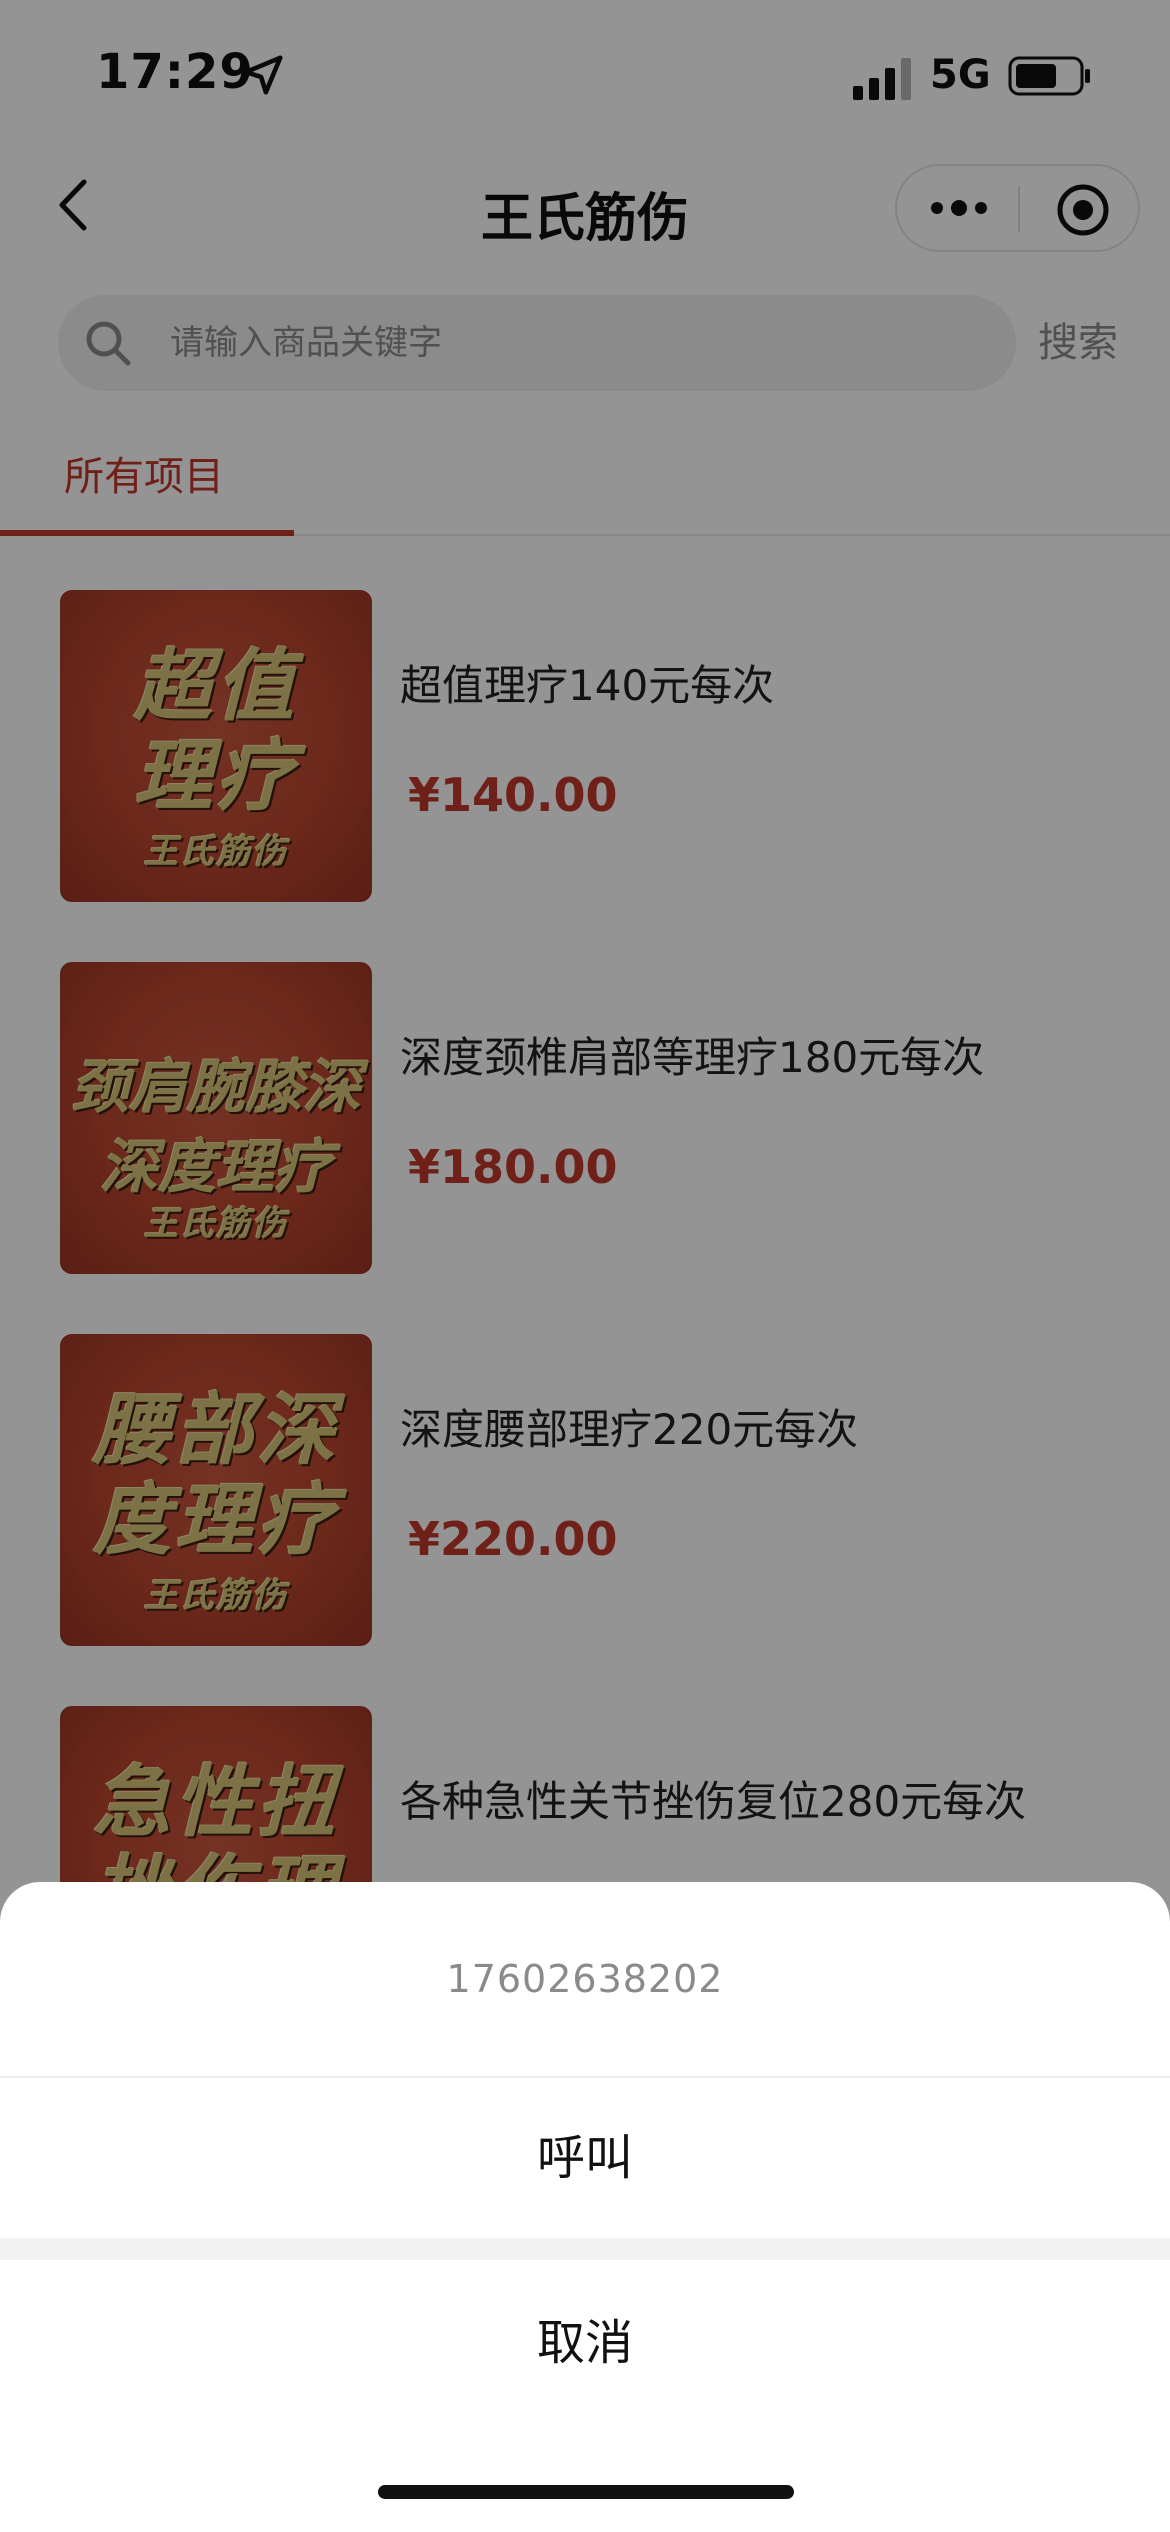 The width and height of the screenshot is (1170, 2532). What do you see at coordinates (585, 2158) in the screenshot?
I see `call-button: 呼叫` at bounding box center [585, 2158].